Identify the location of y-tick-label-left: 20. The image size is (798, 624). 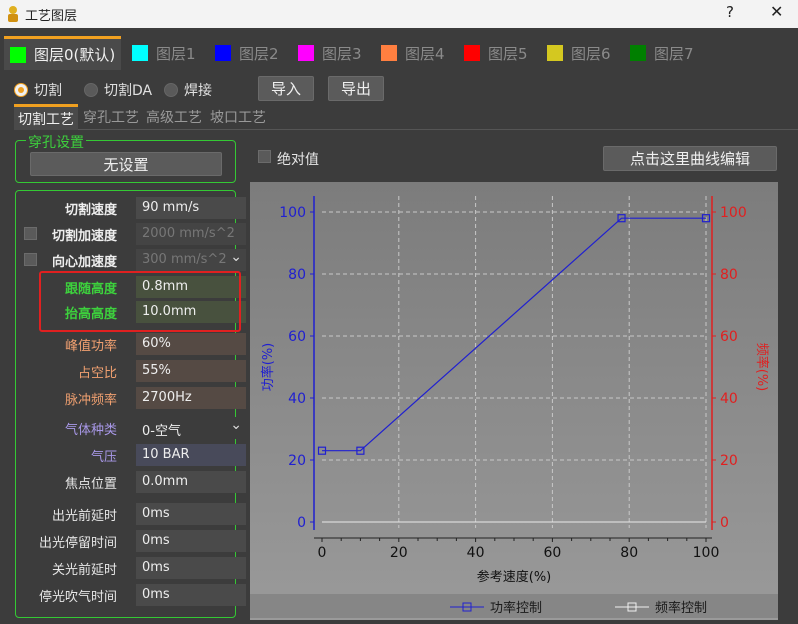
(297, 461).